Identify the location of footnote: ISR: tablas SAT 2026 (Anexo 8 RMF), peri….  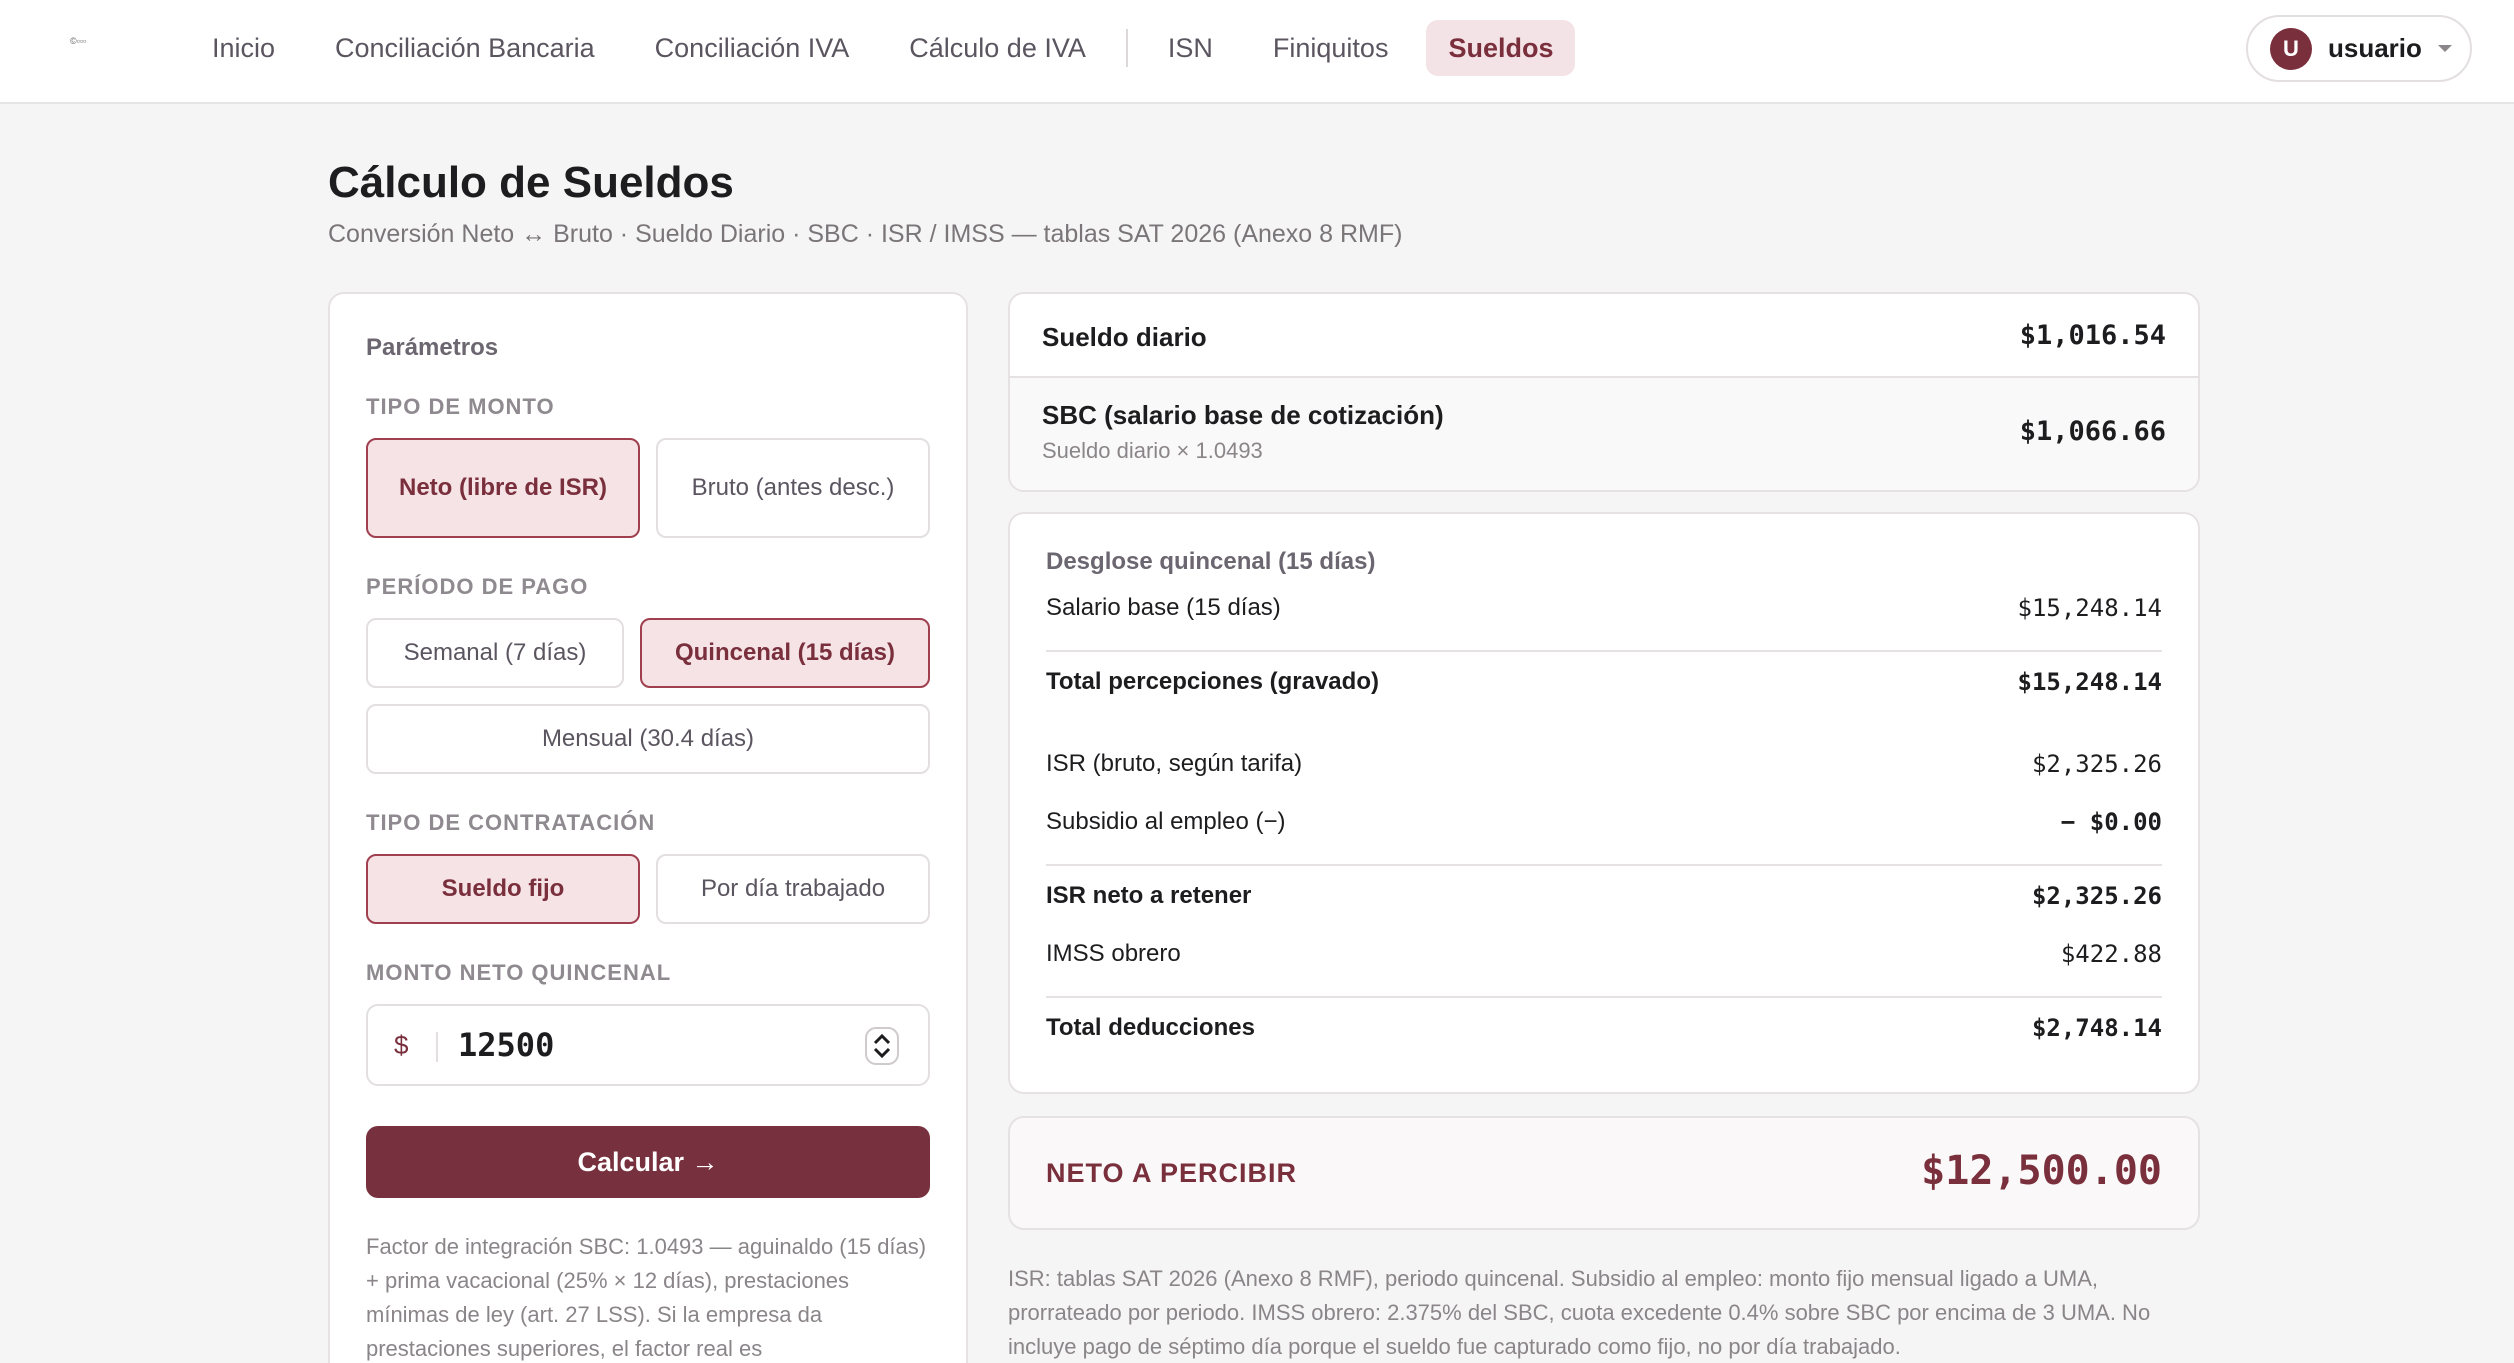
(1579, 1312).